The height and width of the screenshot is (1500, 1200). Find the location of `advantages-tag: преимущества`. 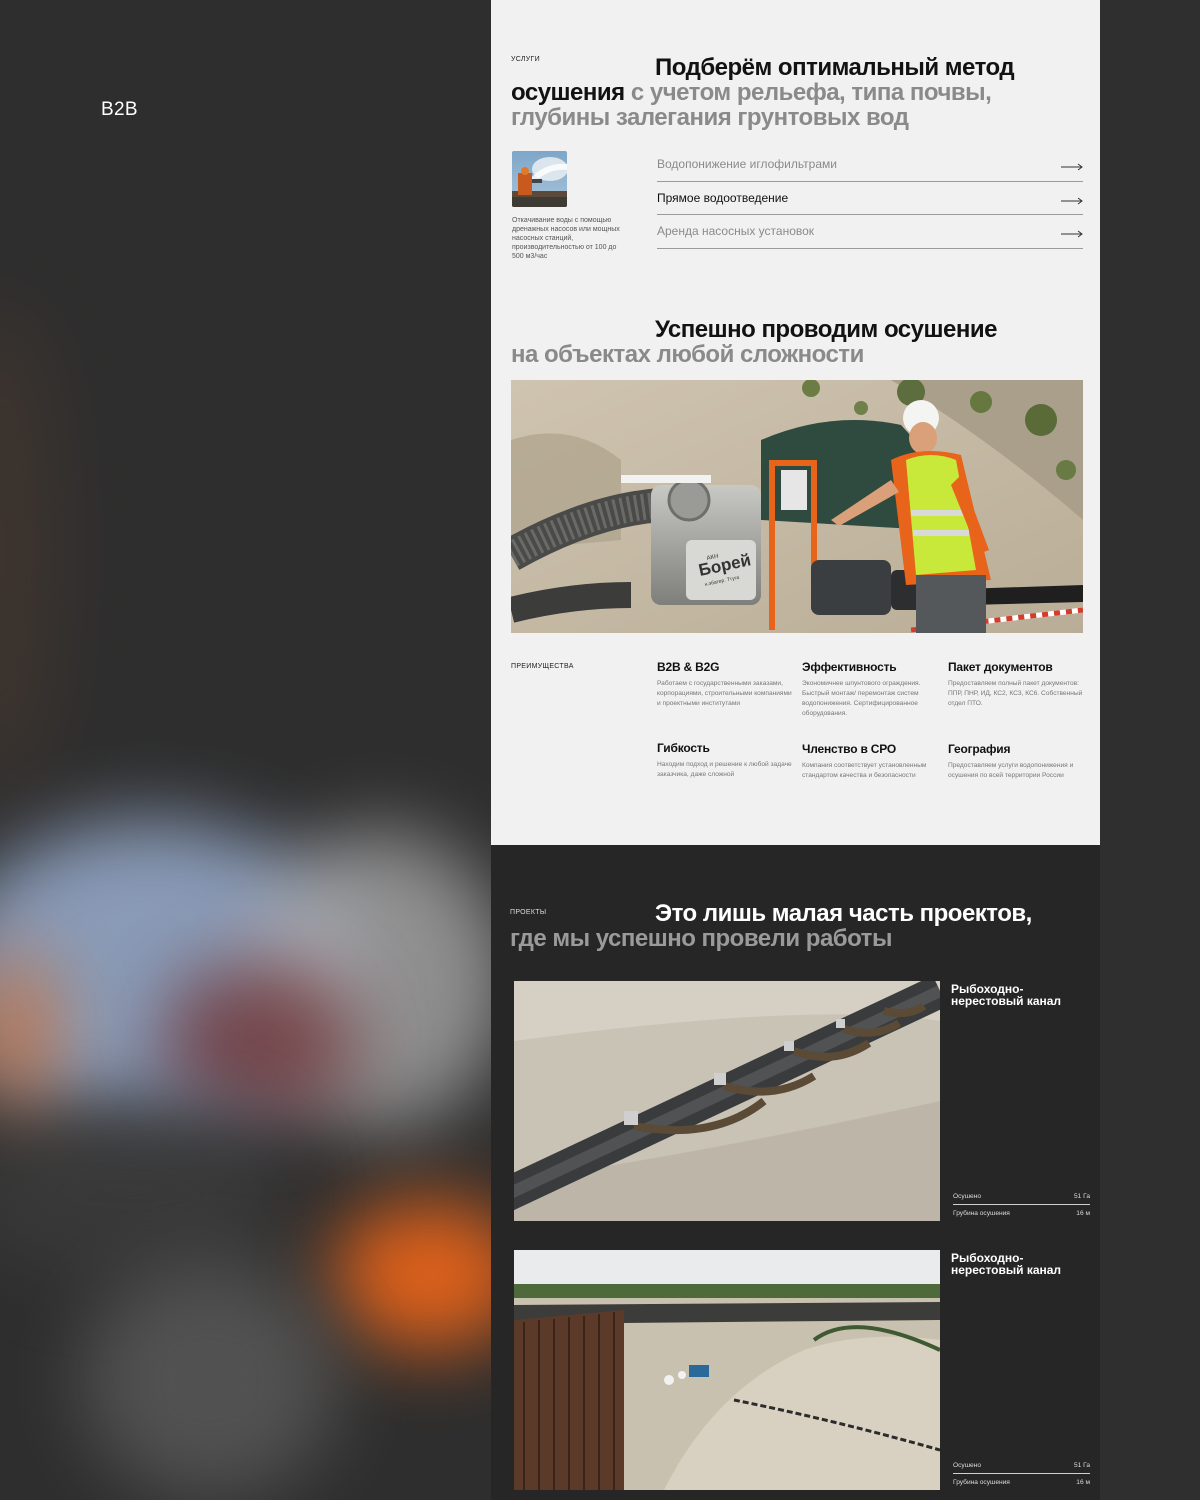

advantages-tag: преимущества is located at coordinates (542, 666).